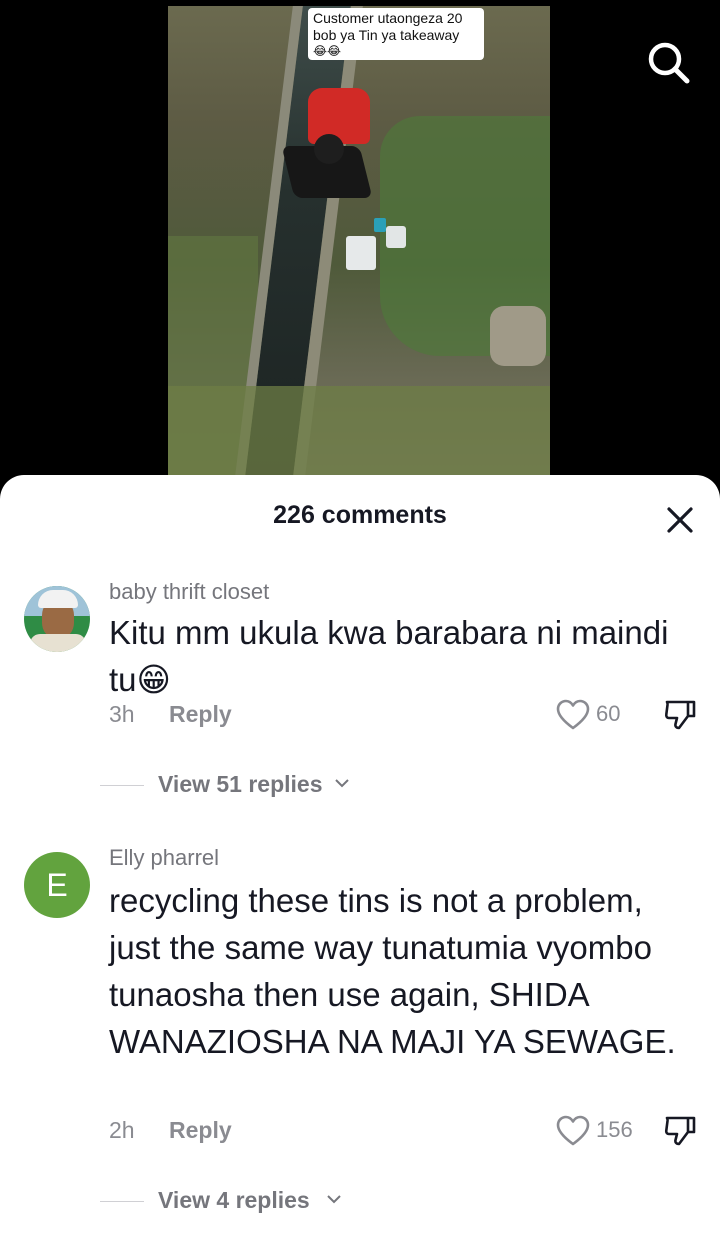 This screenshot has width=720, height=1252. Describe the element at coordinates (327, 51) in the screenshot. I see `video-caption-emoji: 😂😂` at that location.